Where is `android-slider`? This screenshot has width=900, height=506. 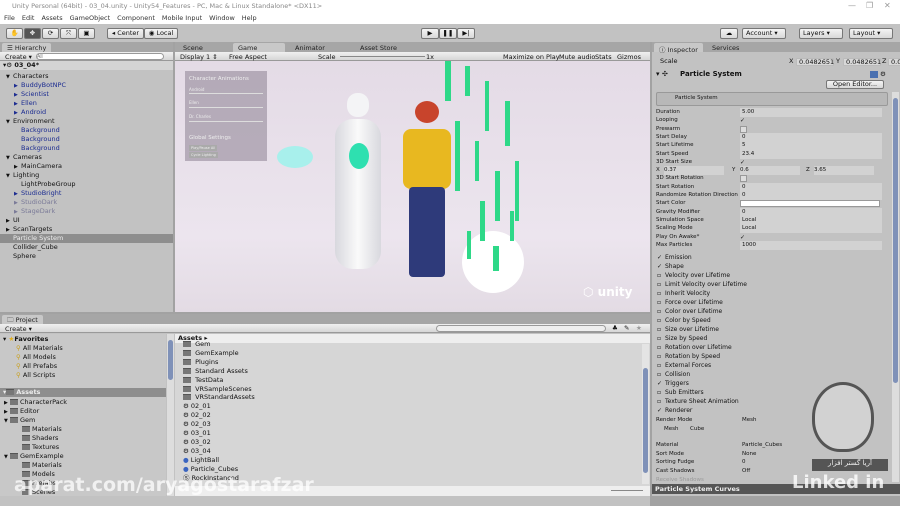 android-slider is located at coordinates (226, 93).